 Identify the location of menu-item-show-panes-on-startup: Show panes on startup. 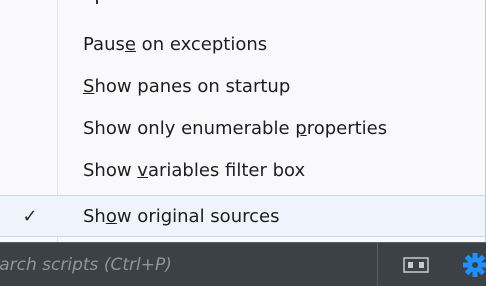
(242, 87).